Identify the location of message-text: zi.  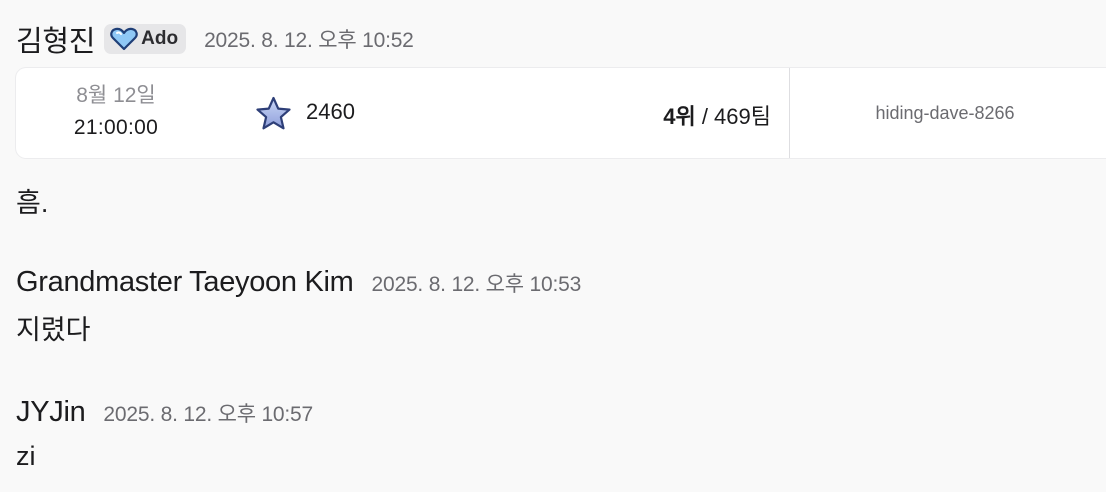
(26, 456).